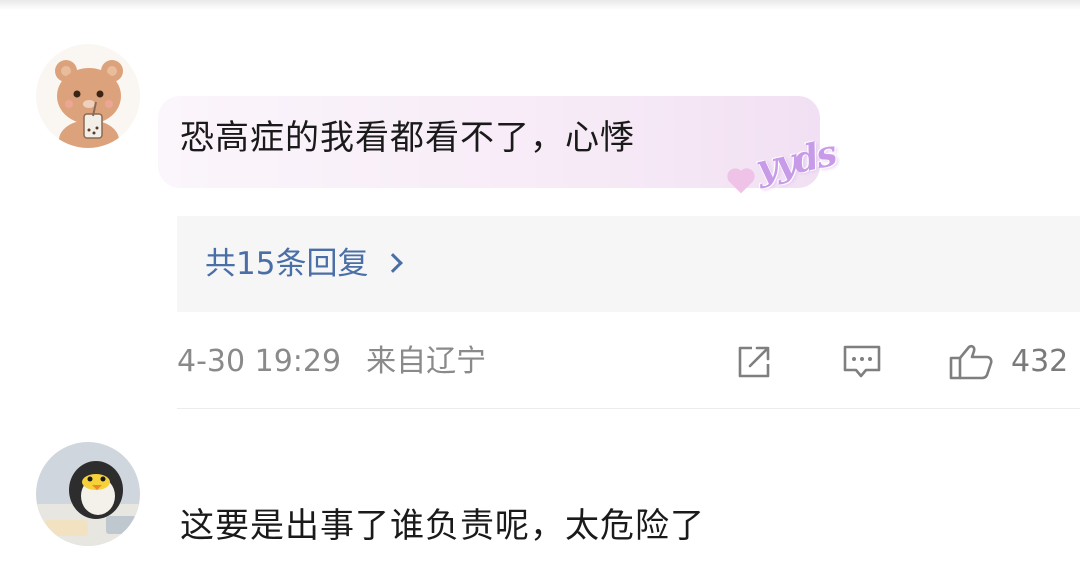 The height and width of the screenshot is (579, 1080). What do you see at coordinates (442, 526) in the screenshot?
I see `comment-text: 这要是出事了谁负责呢，太危险了` at bounding box center [442, 526].